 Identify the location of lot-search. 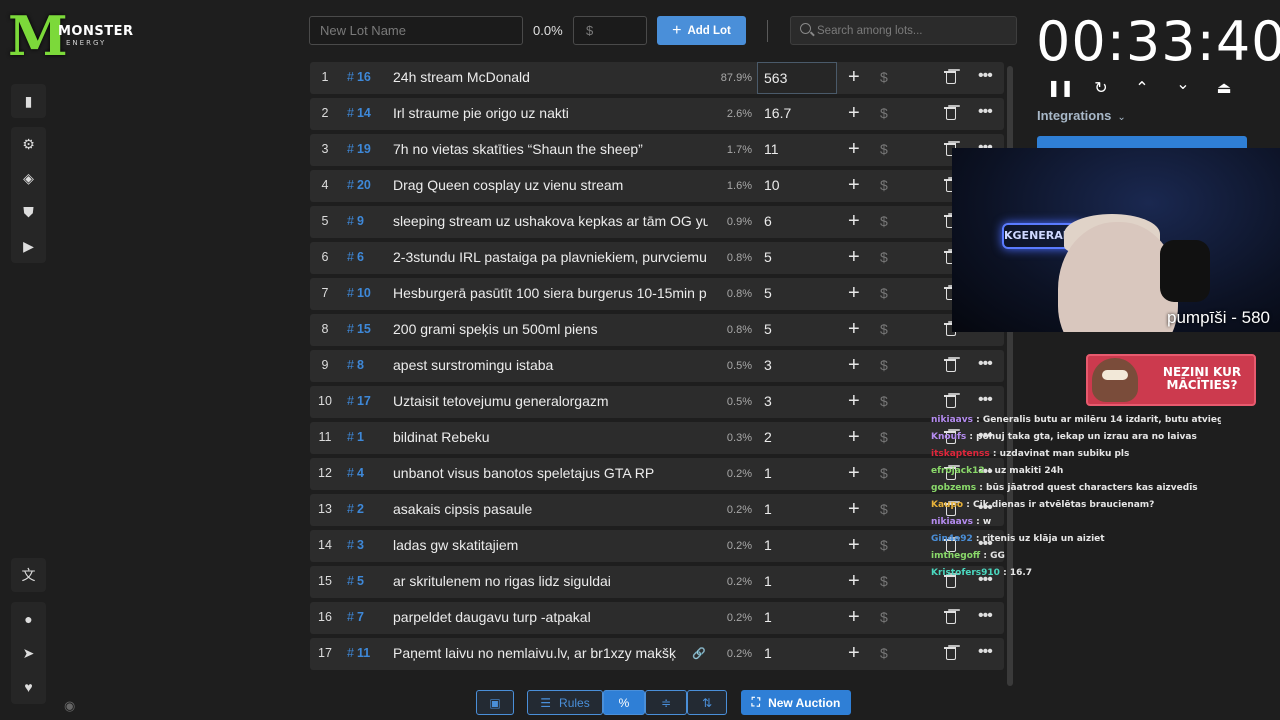
(903, 30).